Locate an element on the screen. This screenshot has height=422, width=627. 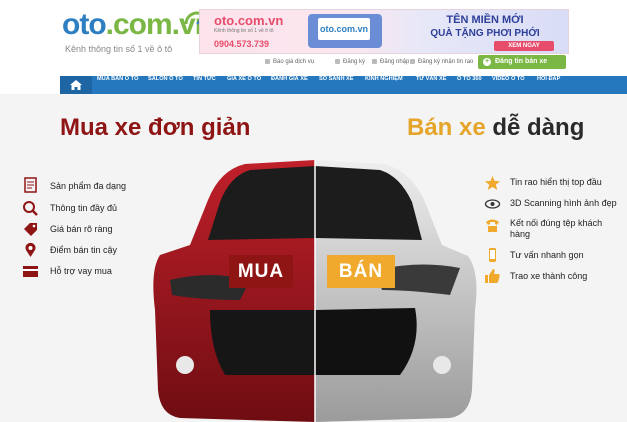
subscribe-link-label: Đăng ký nhận tin rao is located at coordinates (446, 62).